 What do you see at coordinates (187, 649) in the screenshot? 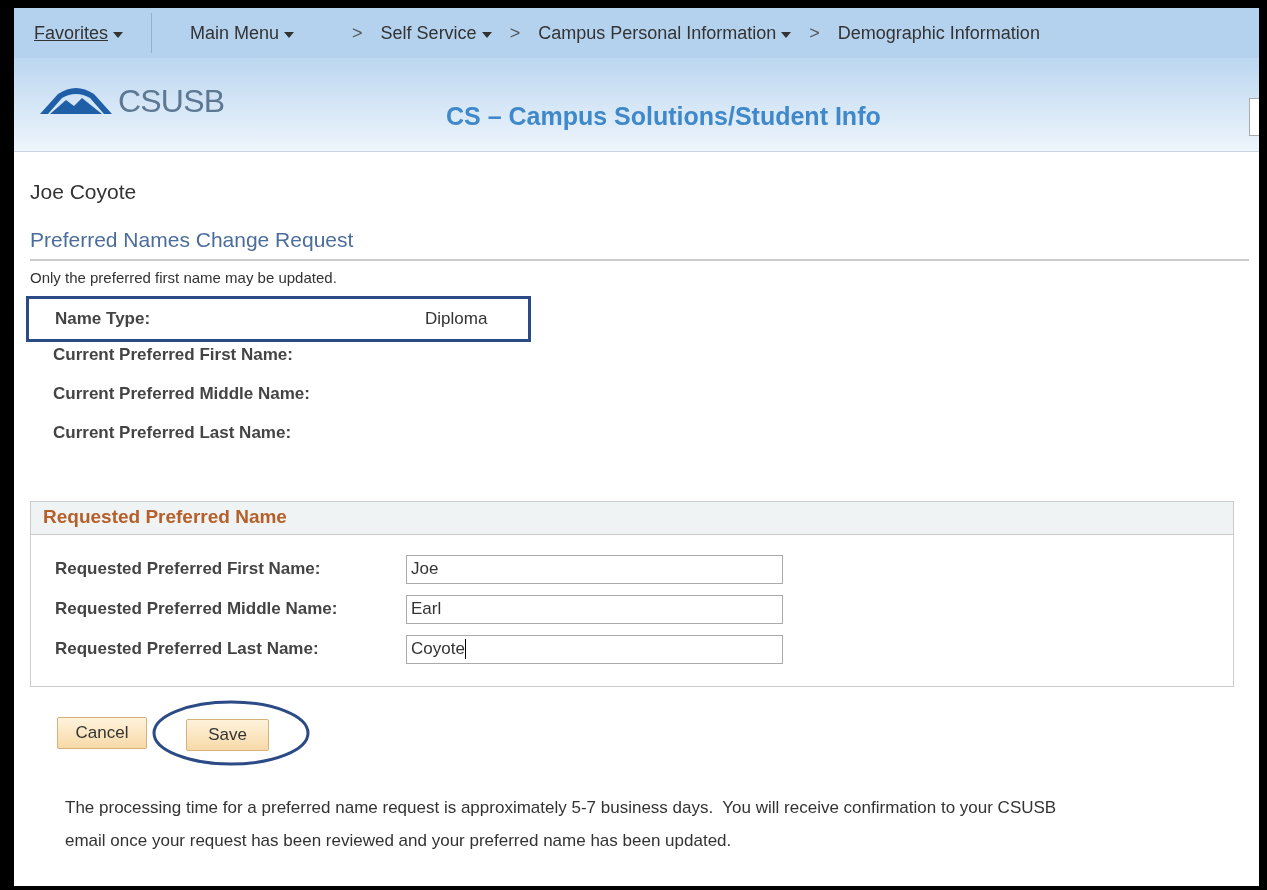
I see `field-label: Requested Preferred Last Name:` at bounding box center [187, 649].